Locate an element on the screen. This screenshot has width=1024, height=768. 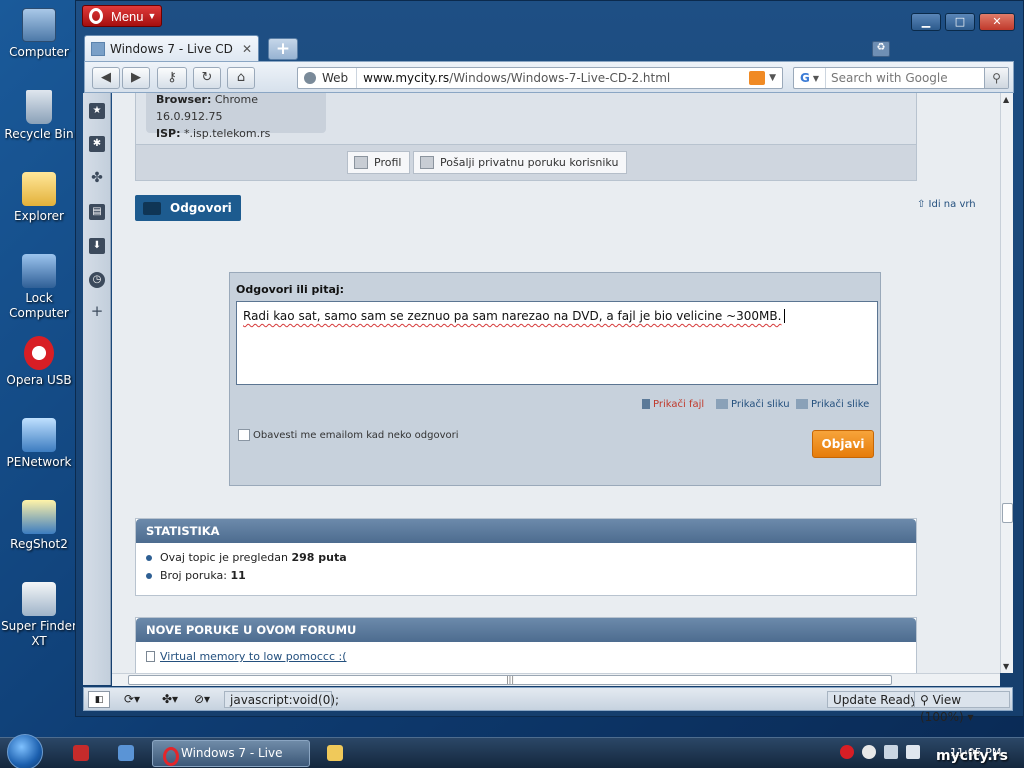
paperclip-icon is located at coordinates (646, 404).